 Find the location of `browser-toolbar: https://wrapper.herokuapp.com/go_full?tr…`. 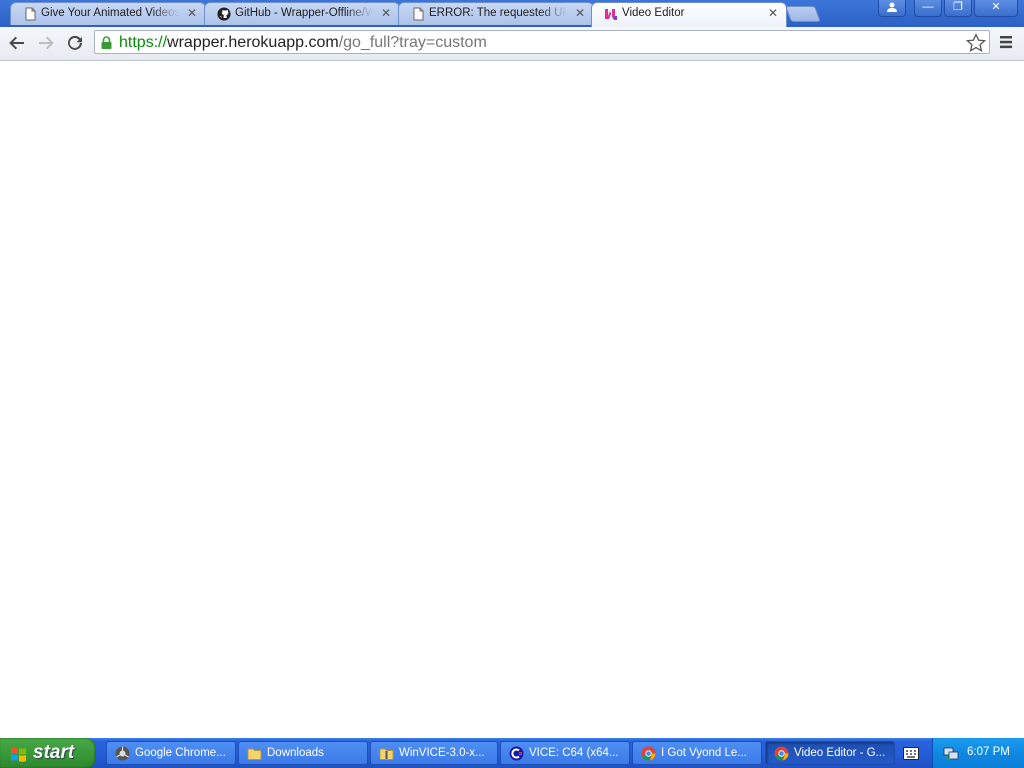

browser-toolbar: https://wrapper.herokuapp.com/go_full?tr… is located at coordinates (512, 44).